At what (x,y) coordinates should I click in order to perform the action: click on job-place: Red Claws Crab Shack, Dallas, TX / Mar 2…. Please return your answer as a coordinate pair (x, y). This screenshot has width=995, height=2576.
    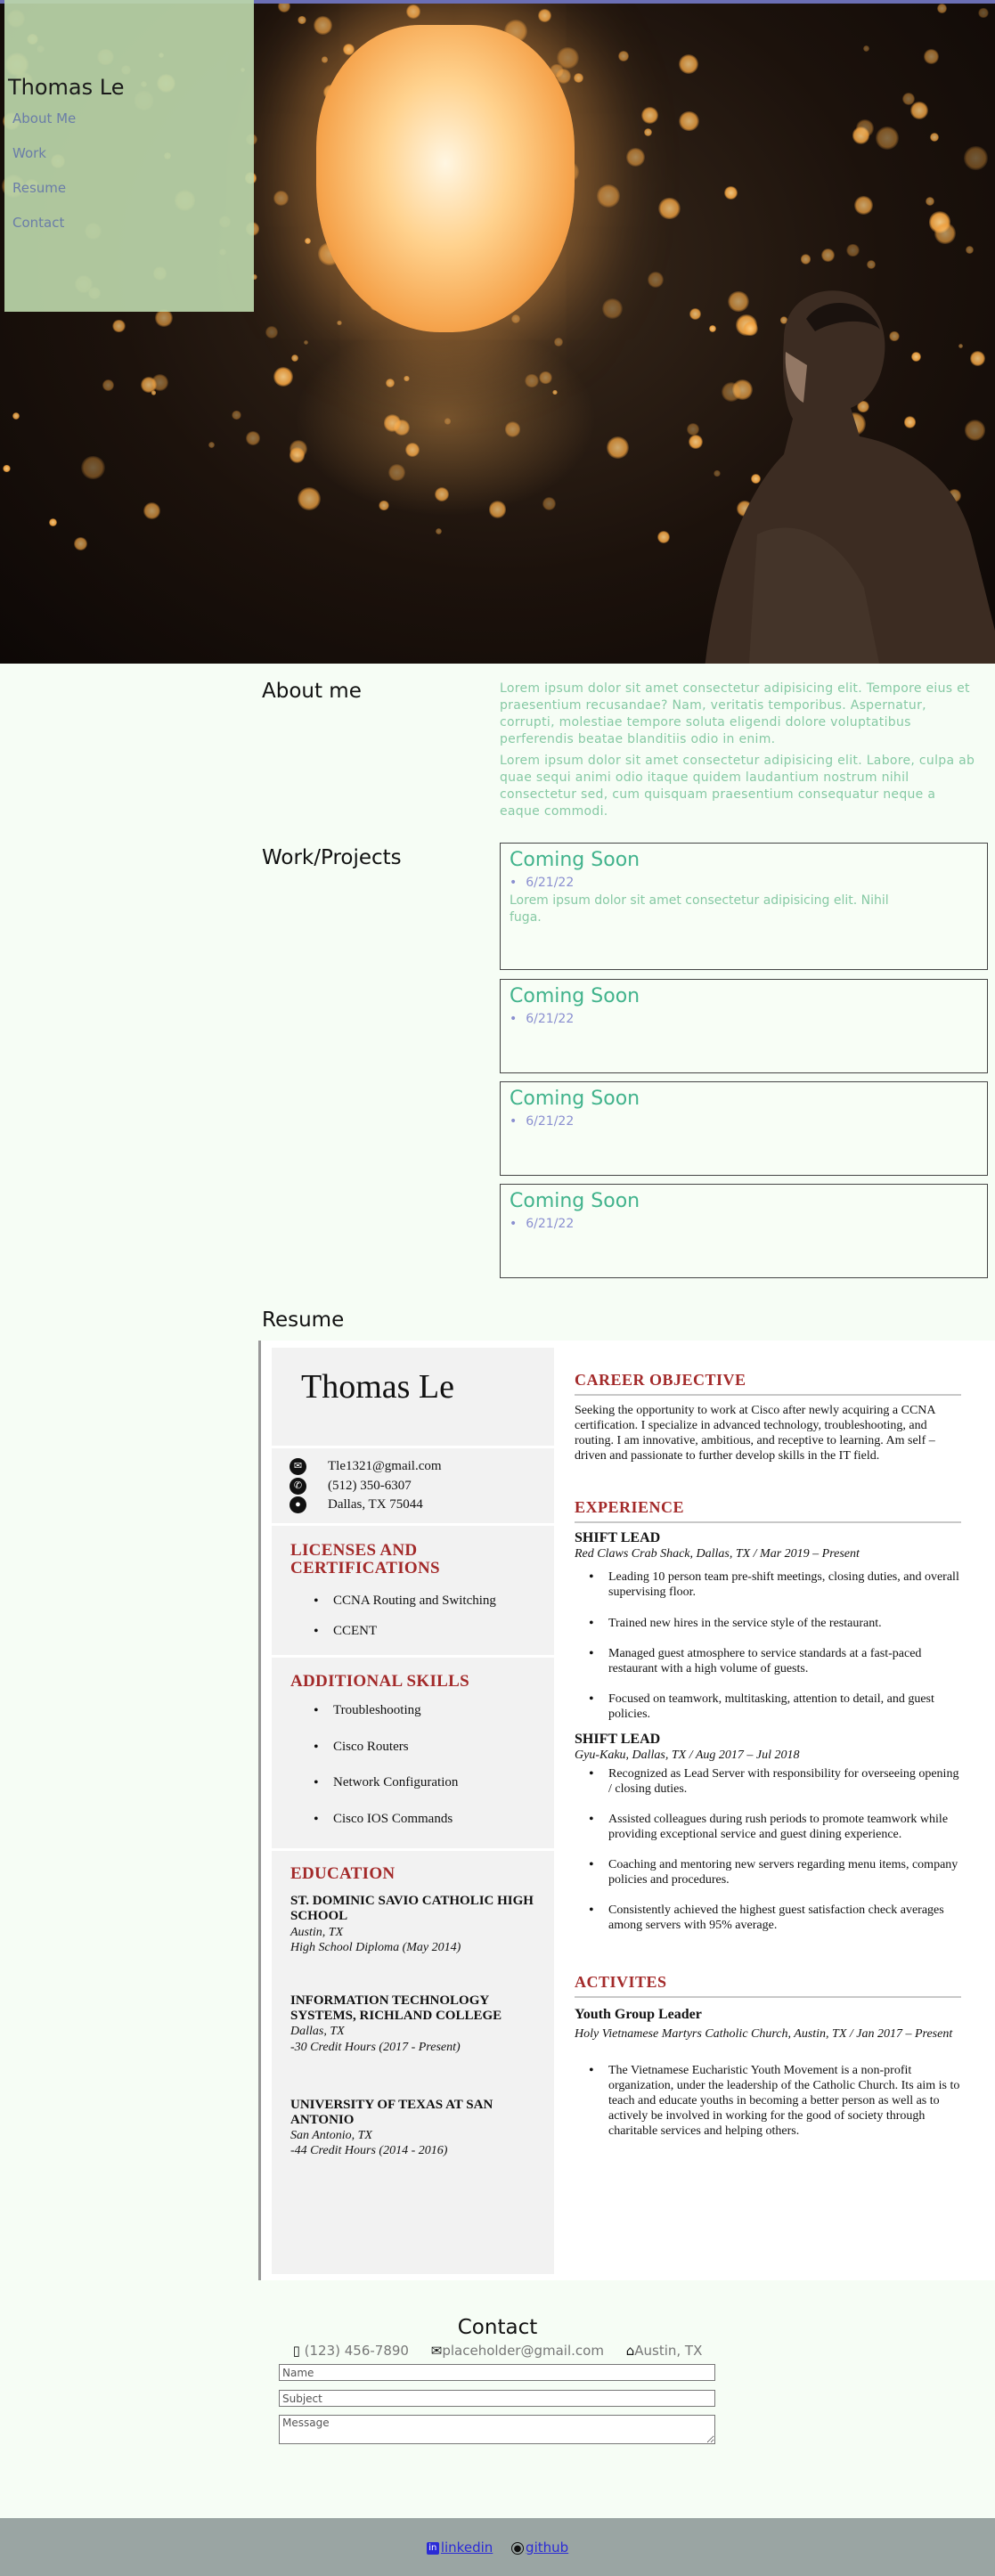
    Looking at the image, I should click on (717, 1554).